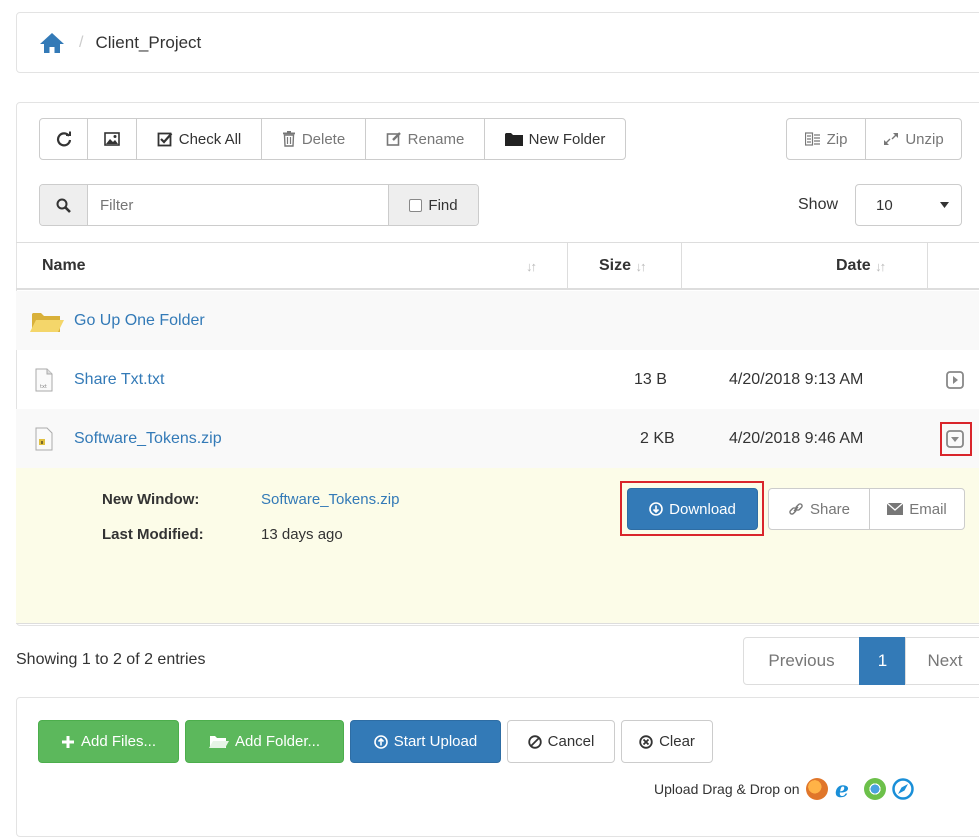  What do you see at coordinates (302, 534) in the screenshot?
I see `last-modified-value: 13 days ago` at bounding box center [302, 534].